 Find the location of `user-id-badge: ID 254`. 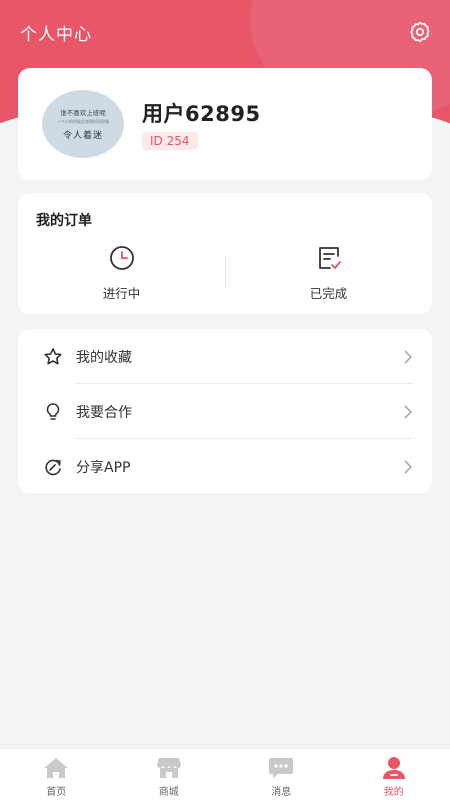

user-id-badge: ID 254 is located at coordinates (170, 141).